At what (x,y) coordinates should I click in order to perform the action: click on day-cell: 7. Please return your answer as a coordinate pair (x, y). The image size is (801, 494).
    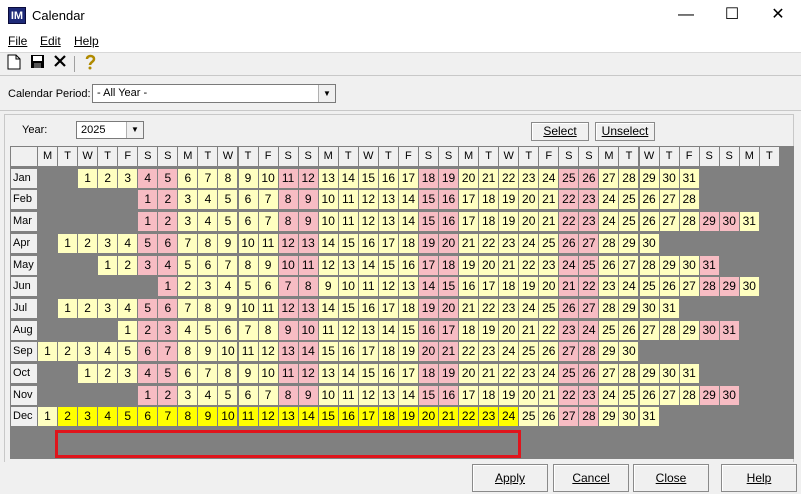
    Looking at the image, I should click on (168, 352).